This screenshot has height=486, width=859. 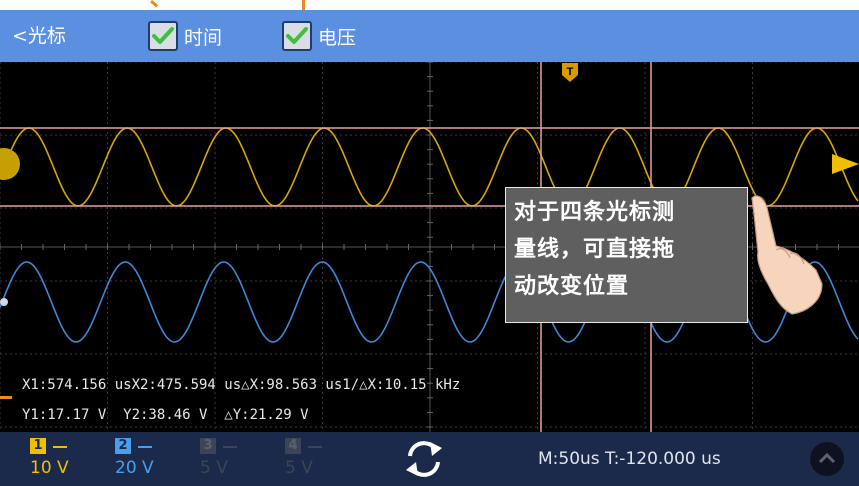 I want to click on time-checkbox-box, so click(x=163, y=36).